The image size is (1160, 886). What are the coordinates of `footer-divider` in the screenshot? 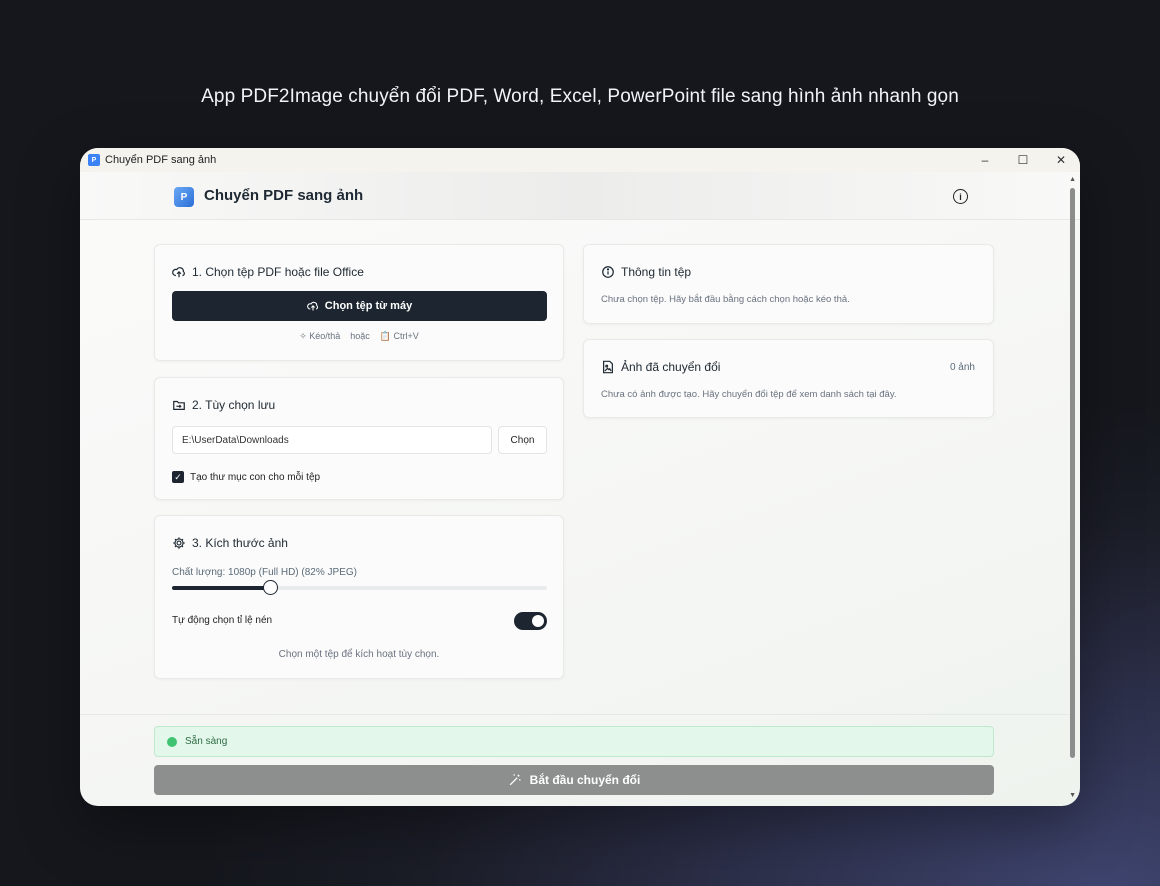 It's located at (575, 714).